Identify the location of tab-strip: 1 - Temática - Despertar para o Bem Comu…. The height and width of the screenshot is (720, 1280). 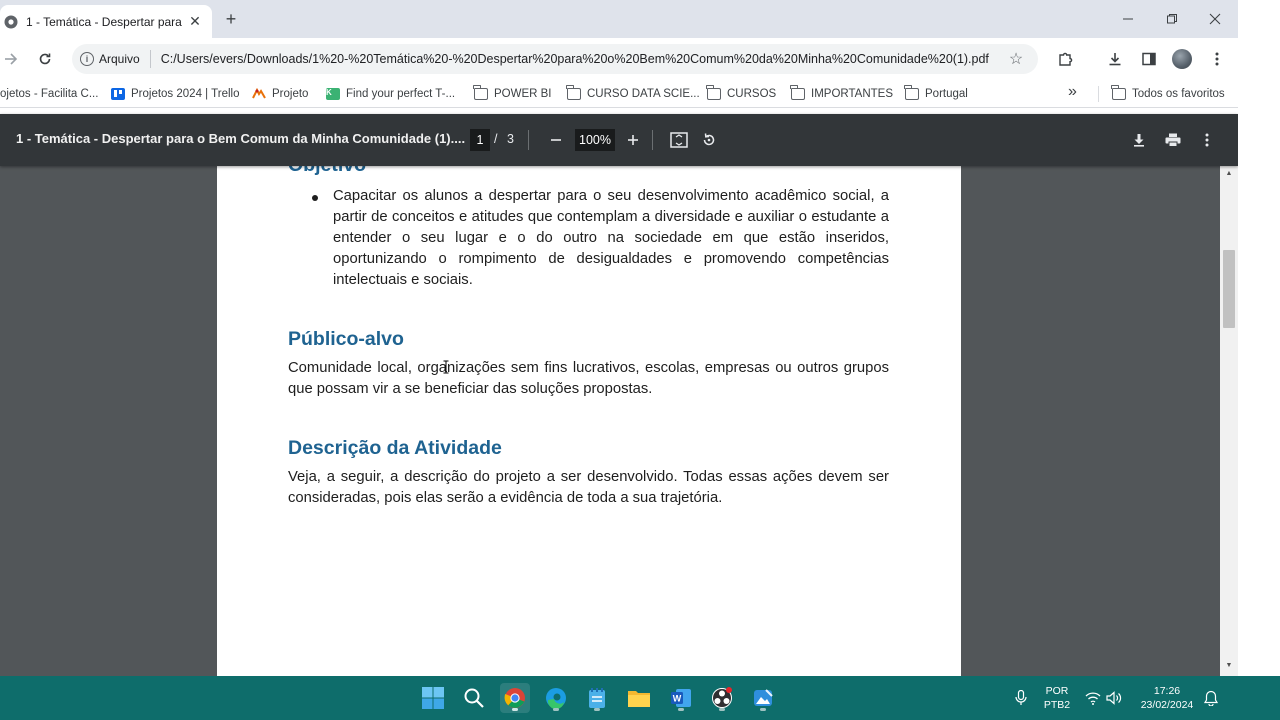
(619, 19).